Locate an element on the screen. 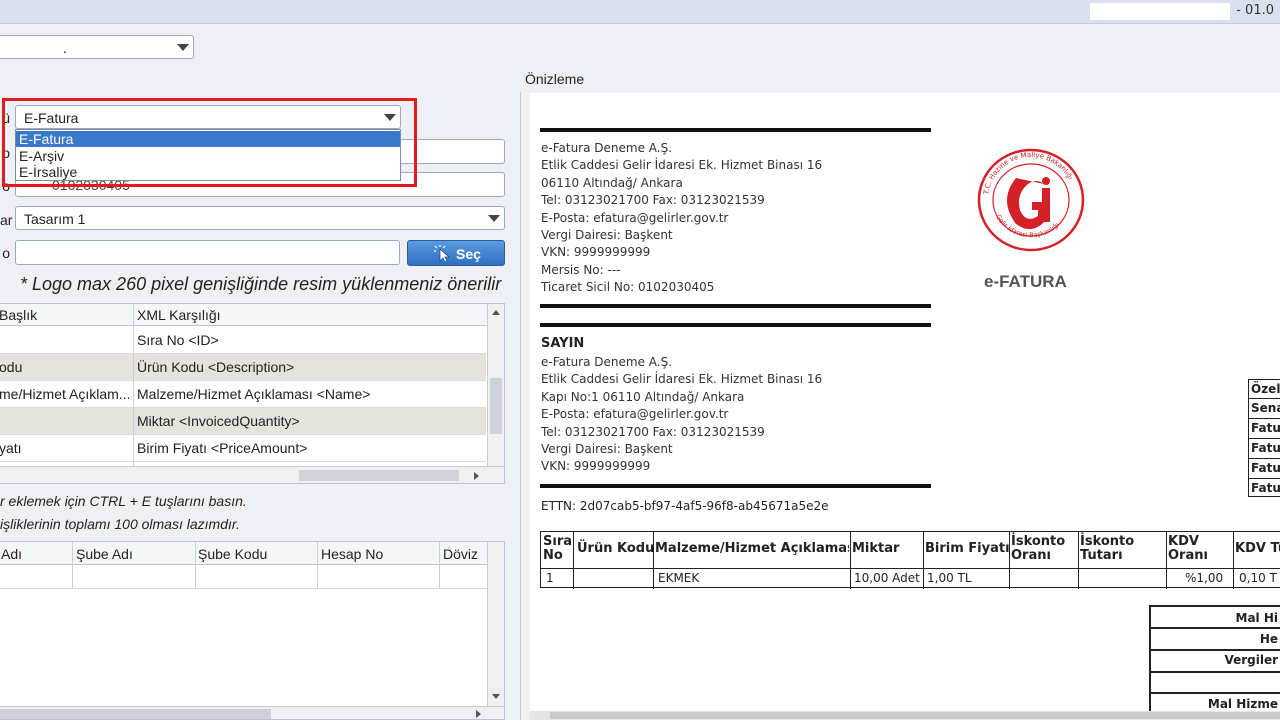  row-title: odu is located at coordinates (11, 367).